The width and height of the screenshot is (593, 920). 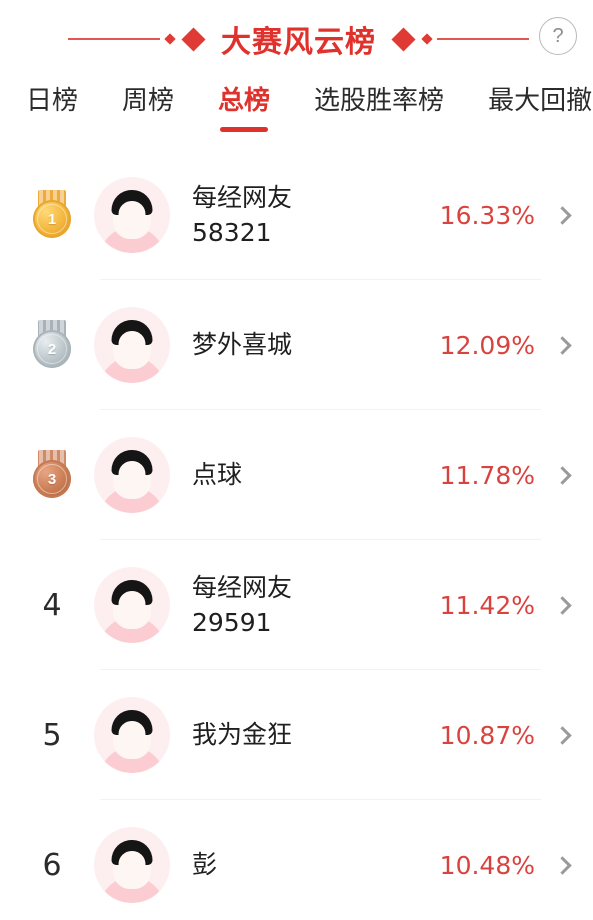 What do you see at coordinates (316, 345) in the screenshot?
I see `user-name: 梦外喜城` at bounding box center [316, 345].